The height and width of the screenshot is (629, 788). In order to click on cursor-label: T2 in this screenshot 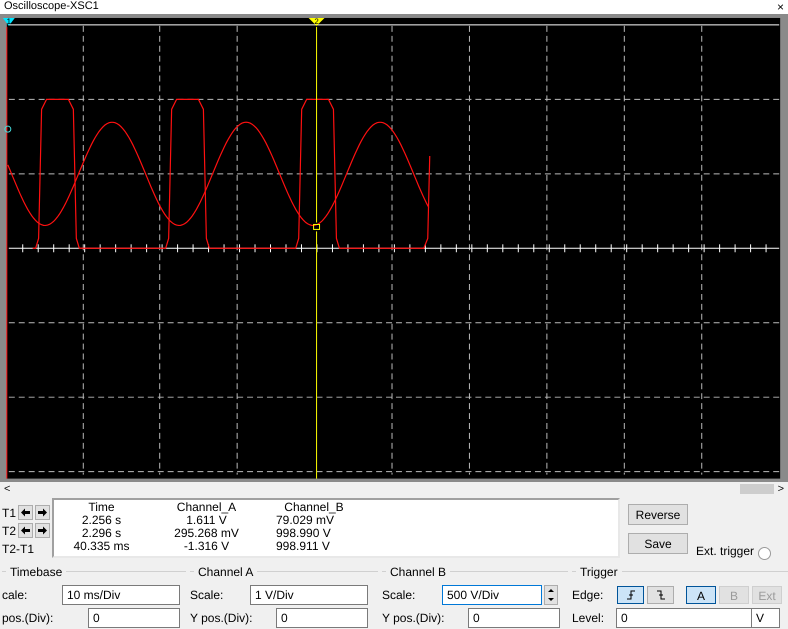, I will do `click(8, 531)`.